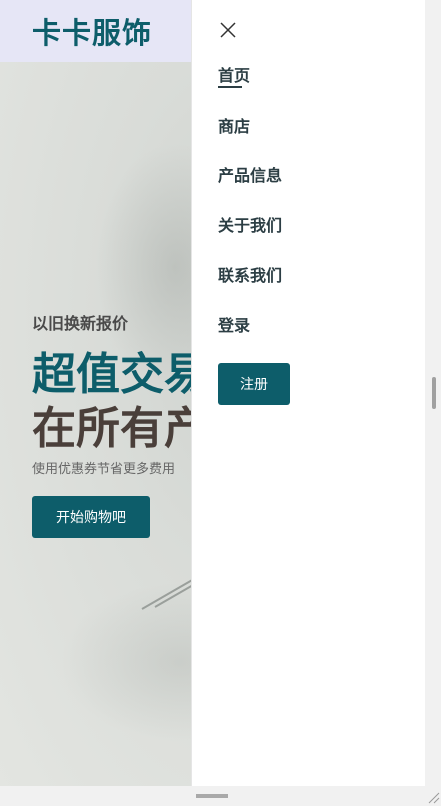 This screenshot has height=806, width=441. Describe the element at coordinates (104, 469) in the screenshot. I see `hero-description: 使用优惠券节省更多费用` at that location.